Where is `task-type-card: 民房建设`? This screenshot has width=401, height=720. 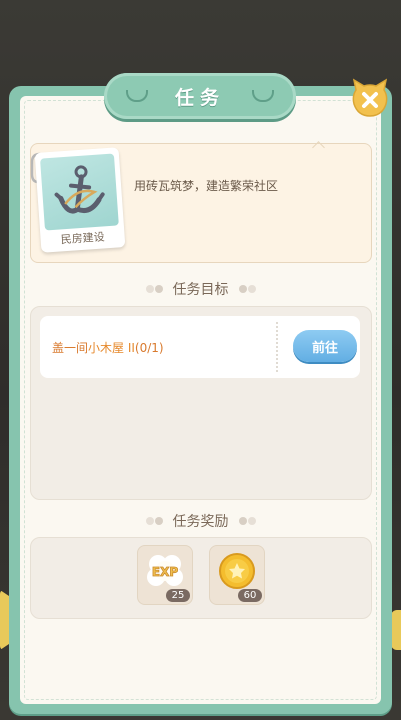 task-type-card: 民房建设 is located at coordinates (80, 200).